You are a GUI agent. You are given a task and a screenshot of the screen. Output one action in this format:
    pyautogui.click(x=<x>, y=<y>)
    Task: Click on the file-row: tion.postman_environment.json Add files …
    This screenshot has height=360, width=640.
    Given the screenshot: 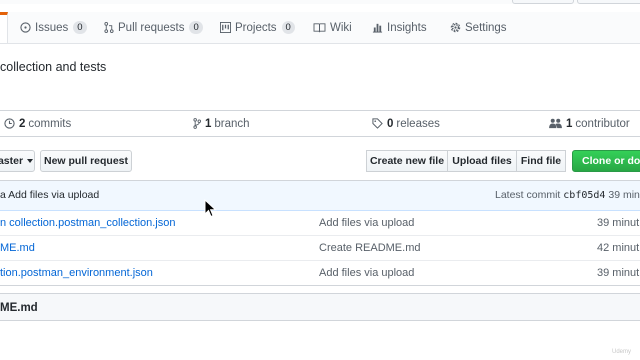 What is the action you would take?
    pyautogui.click(x=320, y=273)
    